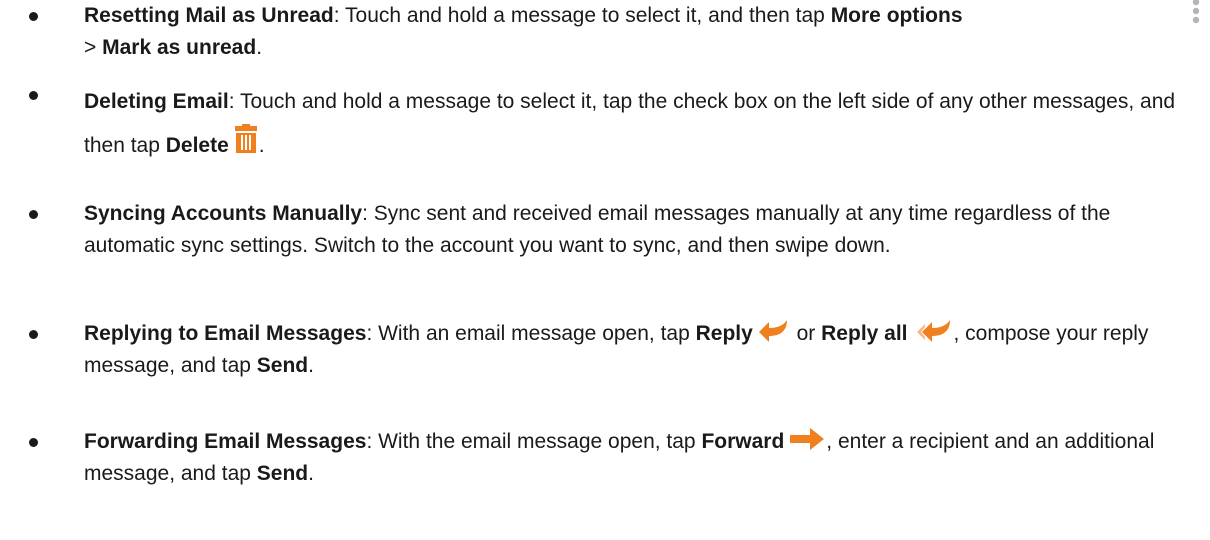  Describe the element at coordinates (225, 441) in the screenshot. I see `item-title: Forwarding Email Messages` at that location.